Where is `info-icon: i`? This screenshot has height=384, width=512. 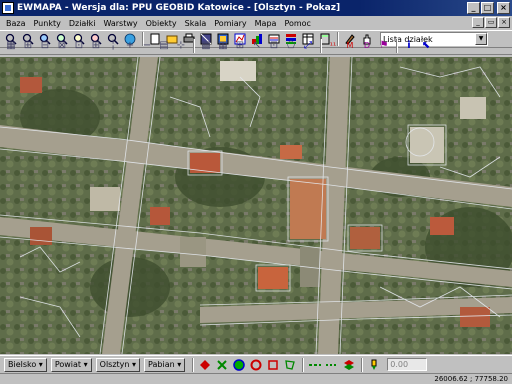
info-icon: i is located at coordinates (409, 46).